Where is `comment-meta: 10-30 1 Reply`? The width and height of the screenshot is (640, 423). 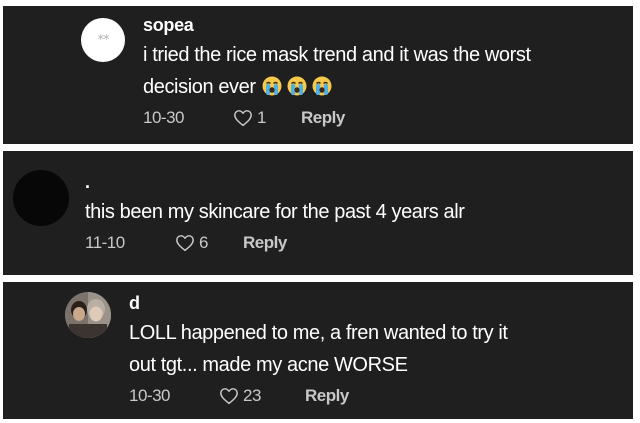
comment-meta: 10-30 1 Reply is located at coordinates (337, 118).